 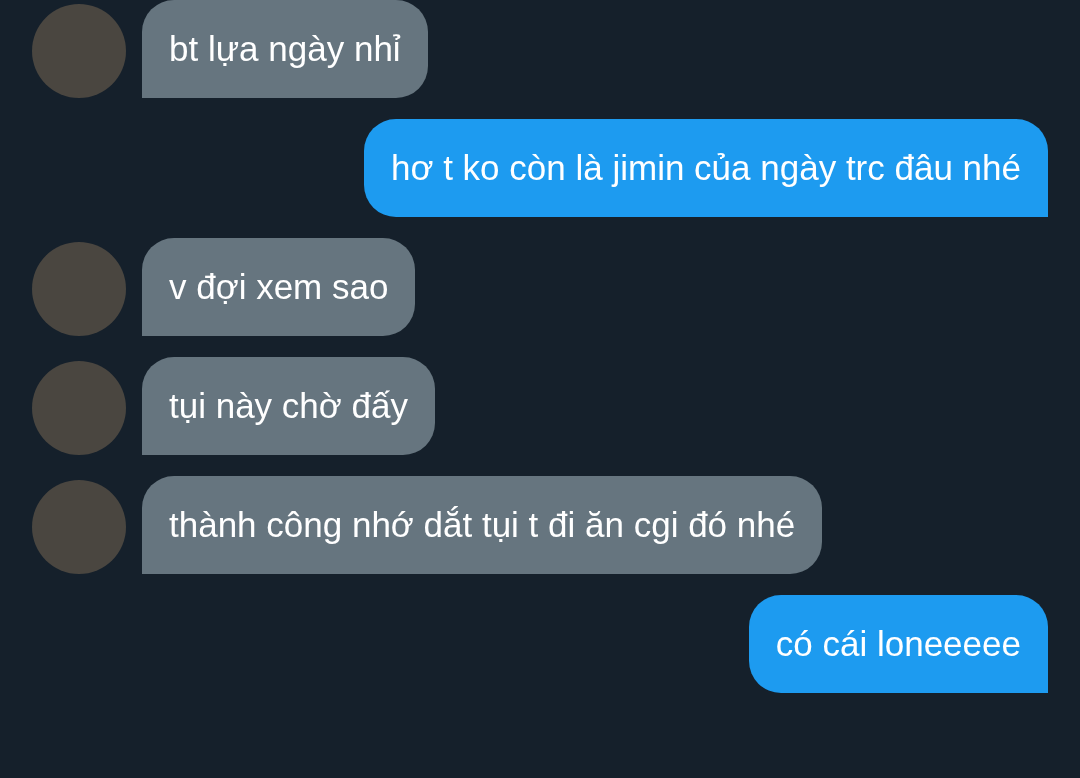 What do you see at coordinates (482, 525) in the screenshot?
I see `message-bubble: thành công nhớ dắt tụi t đi ăn cgi đó nhé` at bounding box center [482, 525].